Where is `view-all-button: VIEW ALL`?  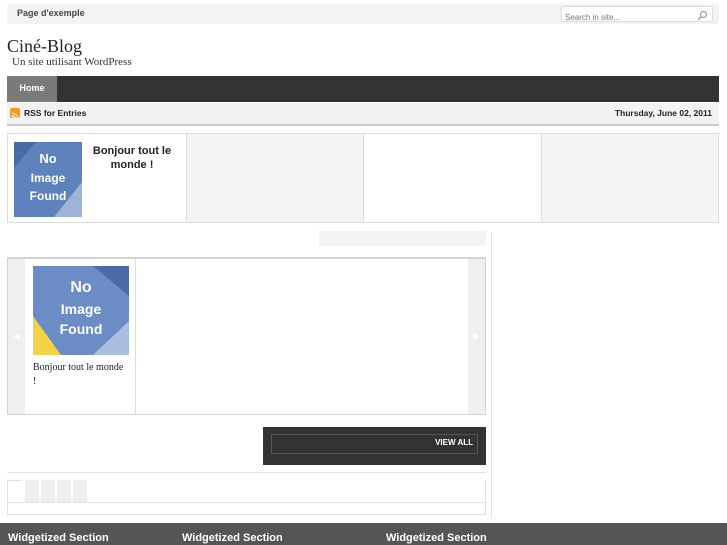
view-all-button: VIEW ALL is located at coordinates (454, 442).